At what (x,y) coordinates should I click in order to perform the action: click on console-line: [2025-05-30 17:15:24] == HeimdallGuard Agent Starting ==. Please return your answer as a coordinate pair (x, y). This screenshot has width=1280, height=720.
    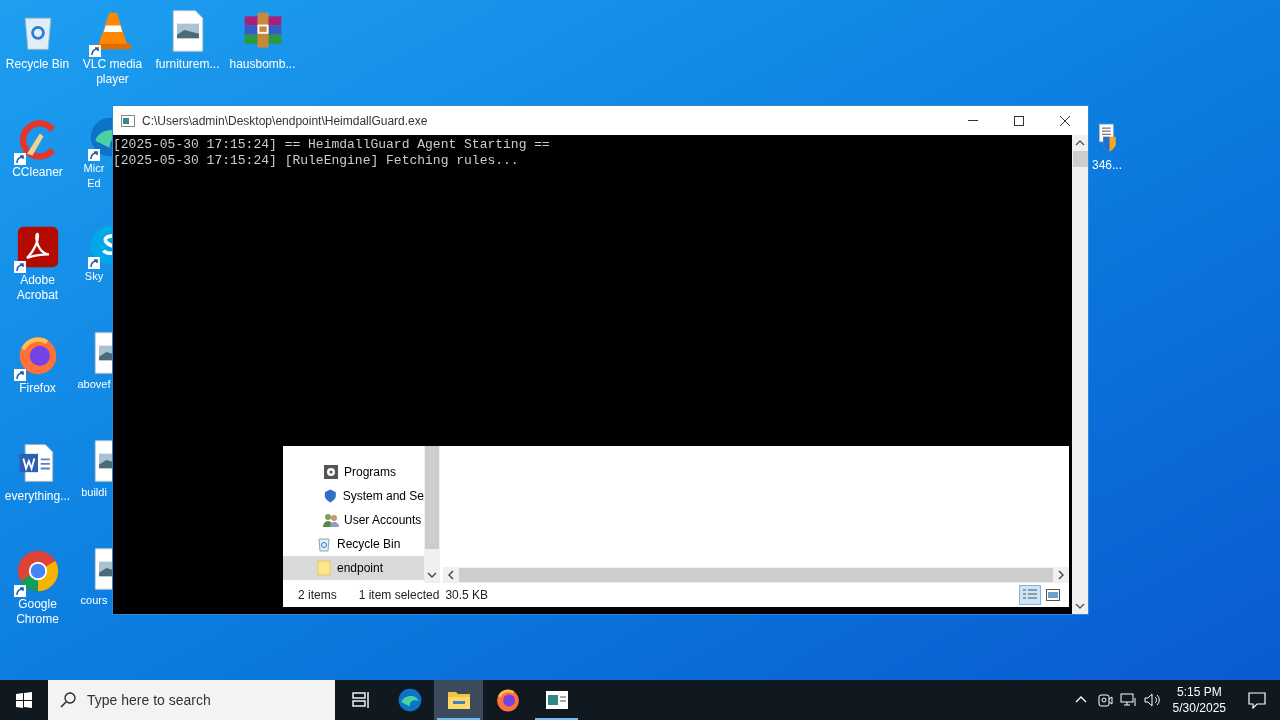
    Looking at the image, I should click on (332, 145).